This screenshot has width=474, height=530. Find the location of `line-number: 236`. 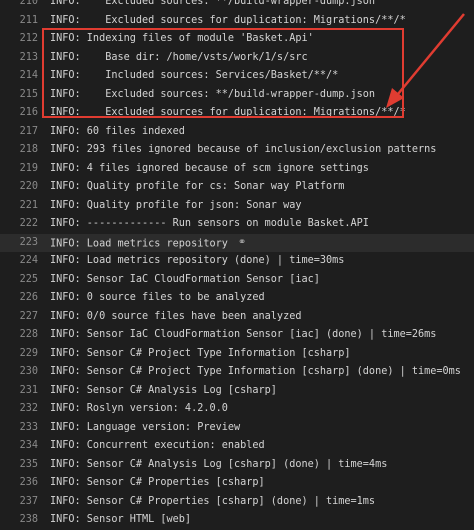

line-number: 236 is located at coordinates (28, 482).